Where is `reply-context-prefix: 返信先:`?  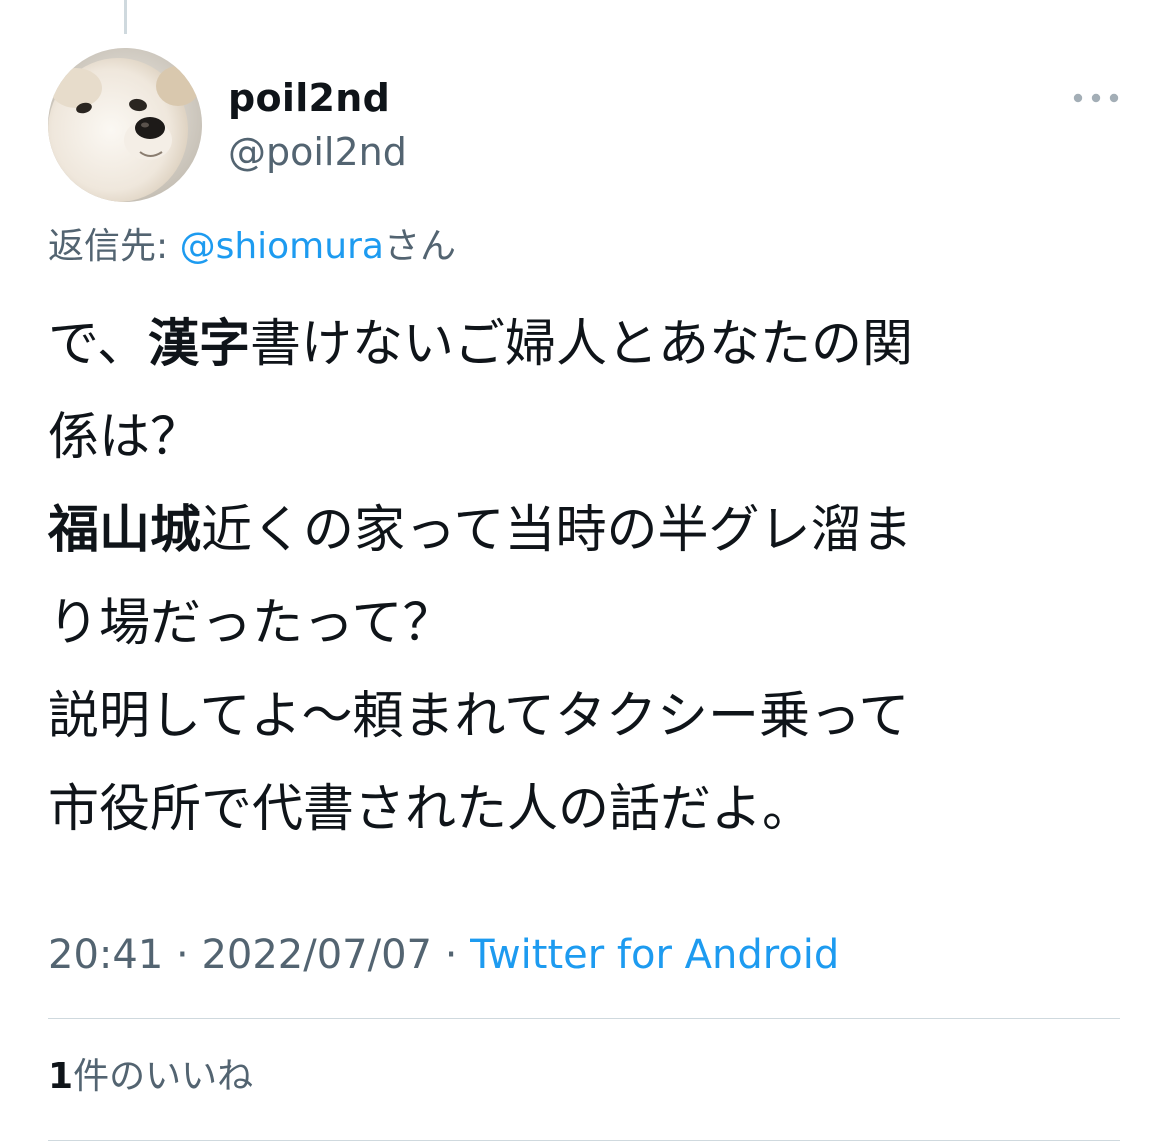 reply-context-prefix: 返信先: is located at coordinates (114, 246).